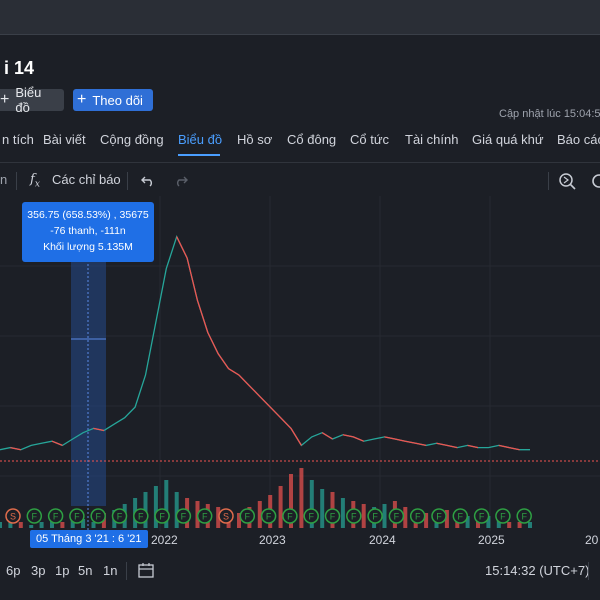  I want to click on tooltip-bars: -76 thanh, -111n, so click(88, 231).